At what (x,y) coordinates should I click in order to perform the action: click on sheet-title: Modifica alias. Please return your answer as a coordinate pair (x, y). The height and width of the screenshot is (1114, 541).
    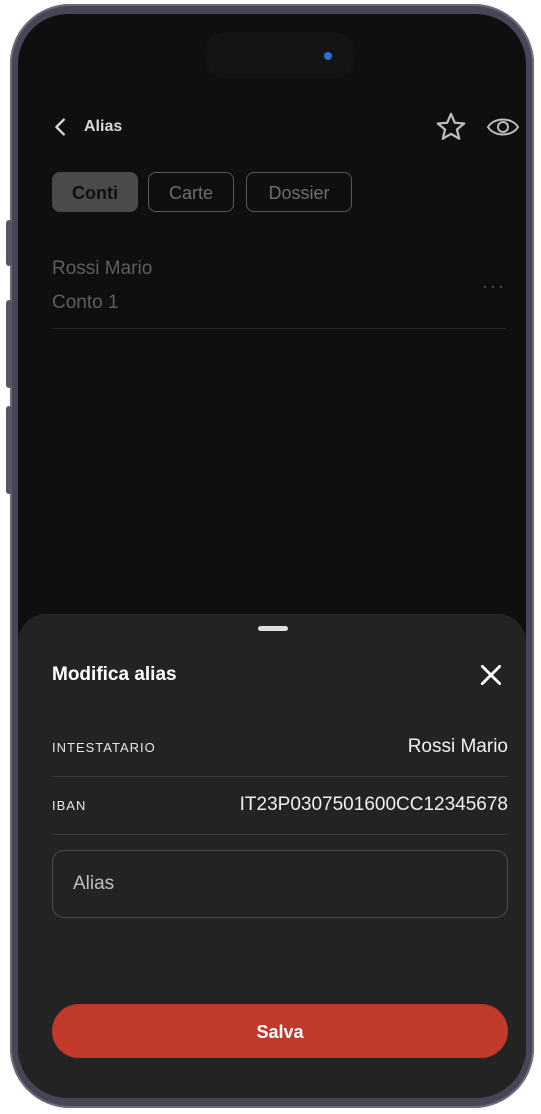
    Looking at the image, I should click on (114, 674).